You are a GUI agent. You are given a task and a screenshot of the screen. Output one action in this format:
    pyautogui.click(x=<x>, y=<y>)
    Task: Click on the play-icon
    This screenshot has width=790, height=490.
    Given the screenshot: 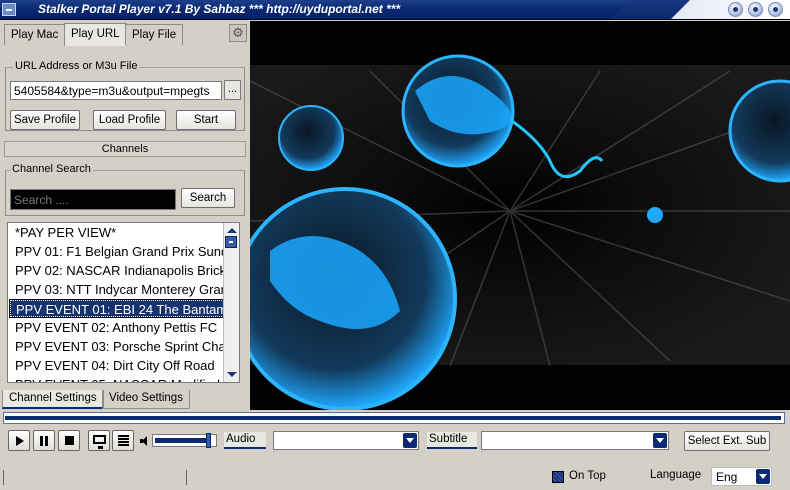 What is the action you would take?
    pyautogui.click(x=20, y=441)
    